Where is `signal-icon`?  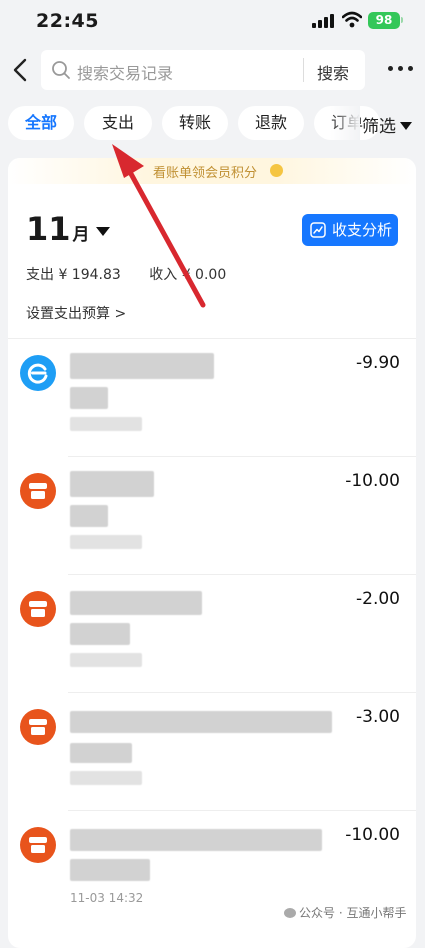 signal-icon is located at coordinates (323, 21).